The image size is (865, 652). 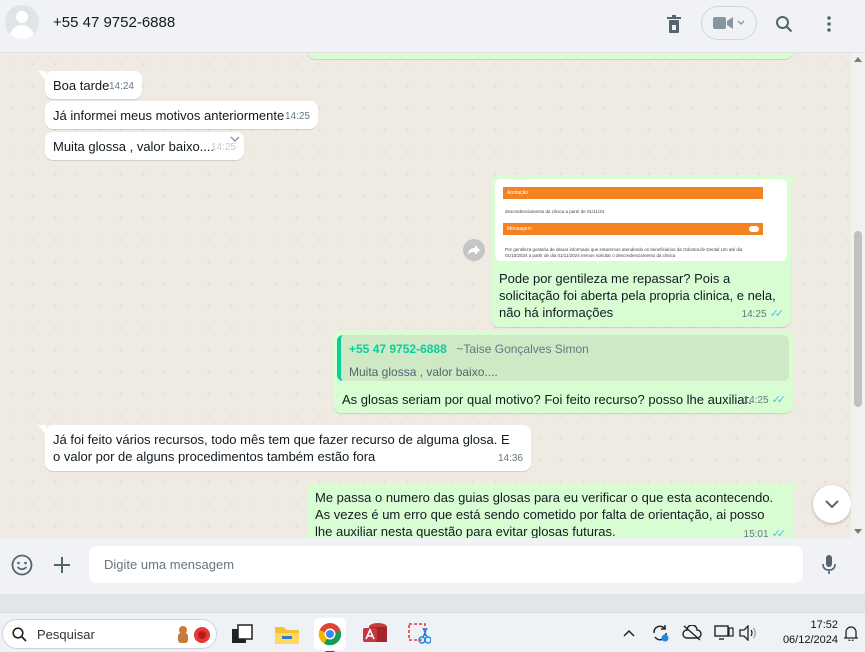 I want to click on access-app-icon, so click(x=375, y=634).